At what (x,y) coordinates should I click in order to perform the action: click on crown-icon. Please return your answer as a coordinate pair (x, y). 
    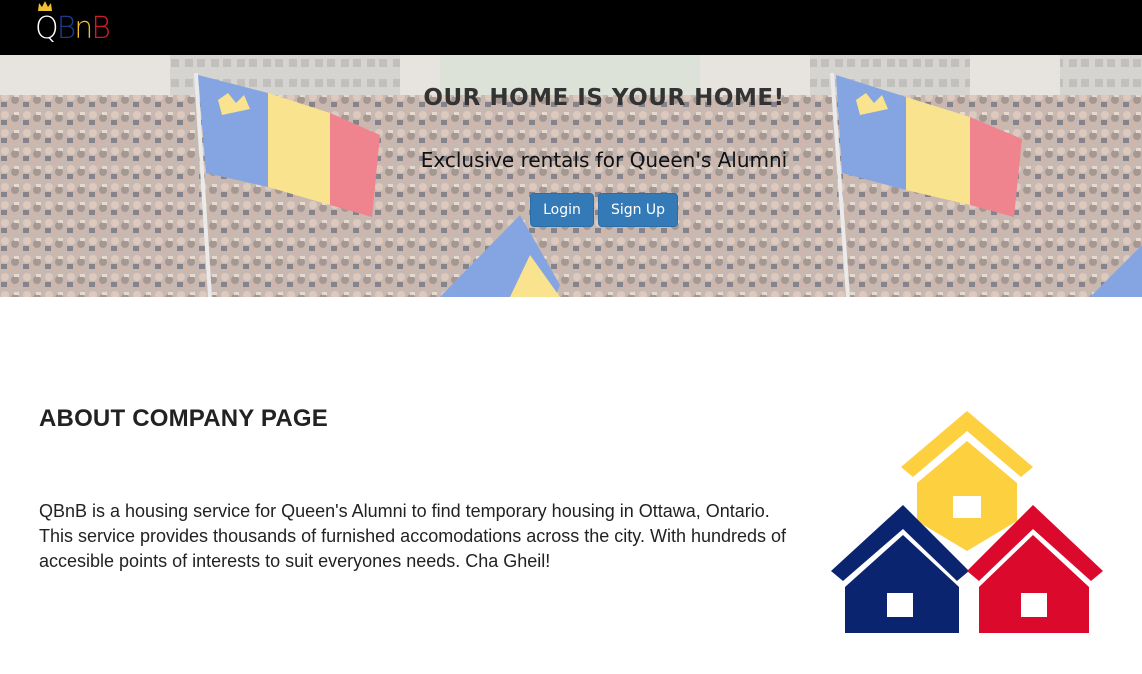
    Looking at the image, I should click on (45, 6).